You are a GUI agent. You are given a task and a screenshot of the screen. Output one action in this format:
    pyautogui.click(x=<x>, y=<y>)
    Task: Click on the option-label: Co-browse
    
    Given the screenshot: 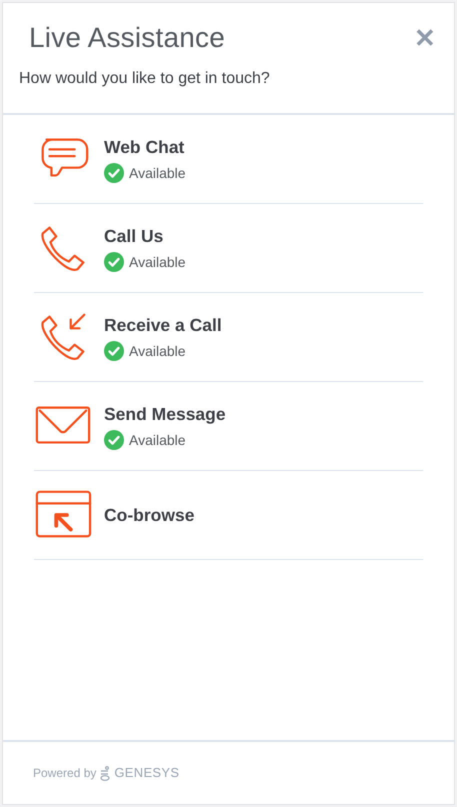 What is the action you would take?
    pyautogui.click(x=149, y=515)
    